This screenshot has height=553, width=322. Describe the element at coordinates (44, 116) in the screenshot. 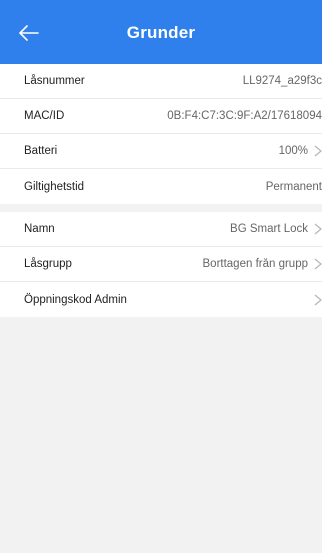

I see `row-label: MAC/ID` at that location.